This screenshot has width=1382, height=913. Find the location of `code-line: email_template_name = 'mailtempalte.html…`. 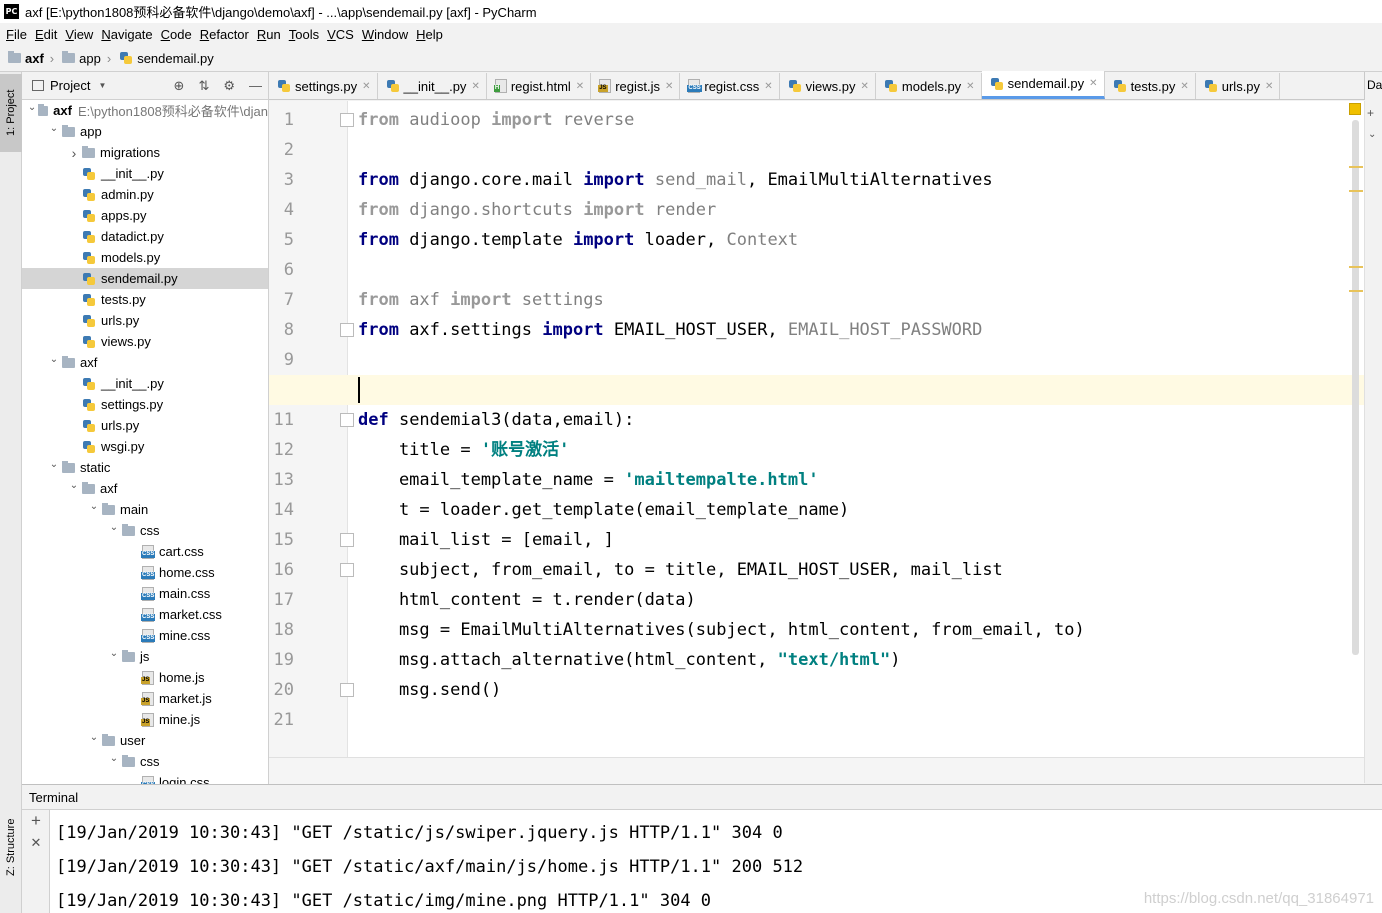

code-line: email_template_name = 'mailtempalte.html… is located at coordinates (588, 480).